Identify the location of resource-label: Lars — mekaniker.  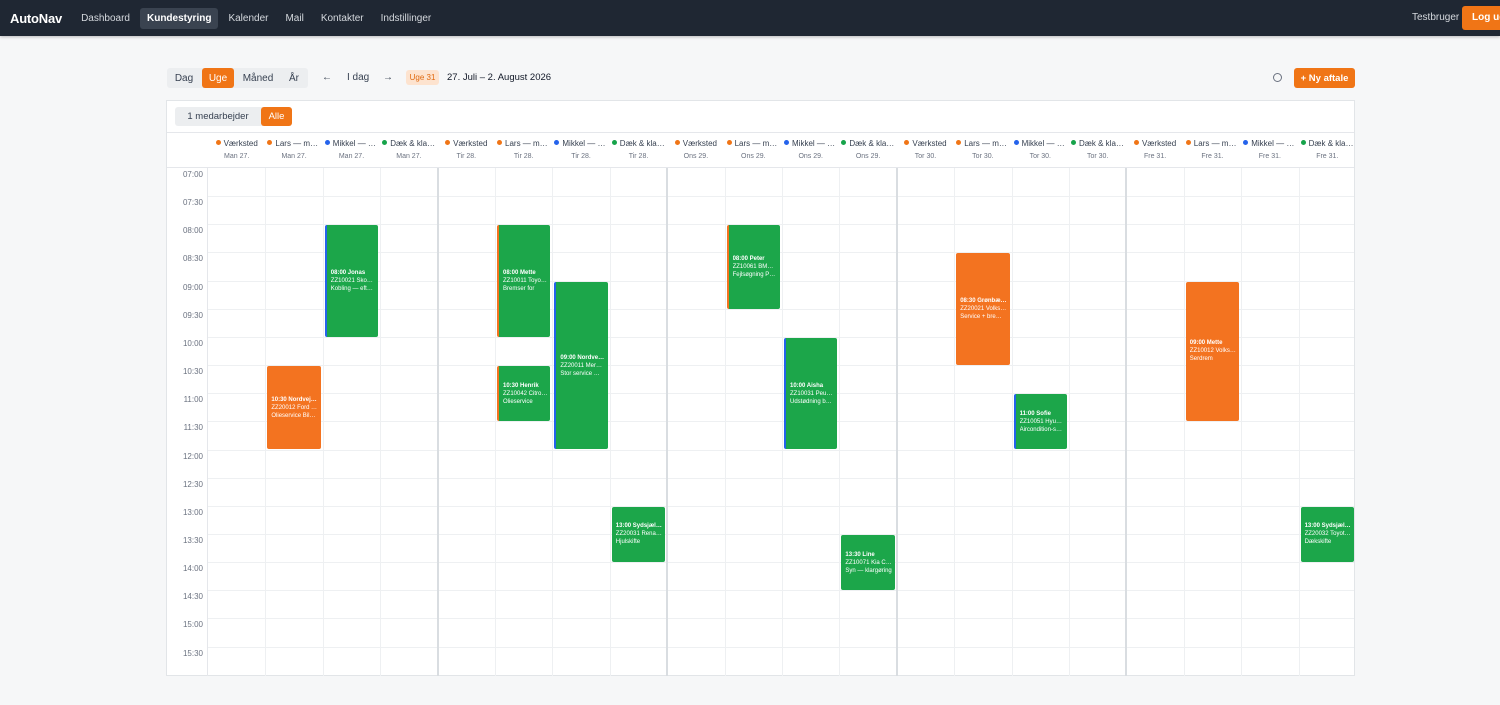
(529, 143).